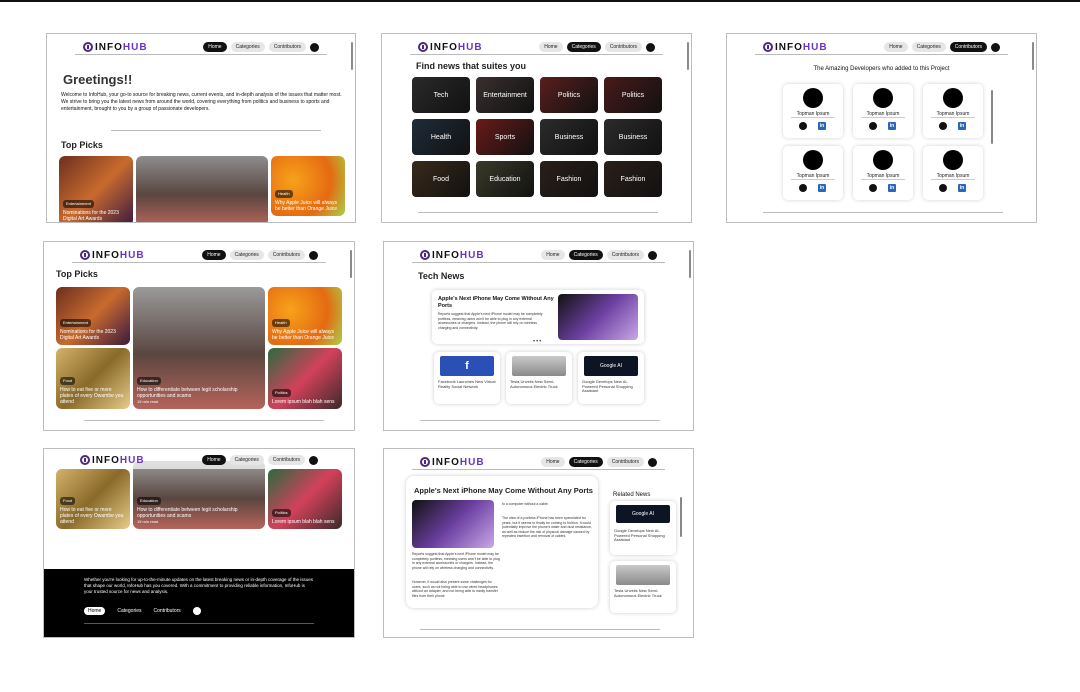 Image resolution: width=1080 pixels, height=692 pixels. I want to click on category-tile-tech: Tech, so click(441, 95).